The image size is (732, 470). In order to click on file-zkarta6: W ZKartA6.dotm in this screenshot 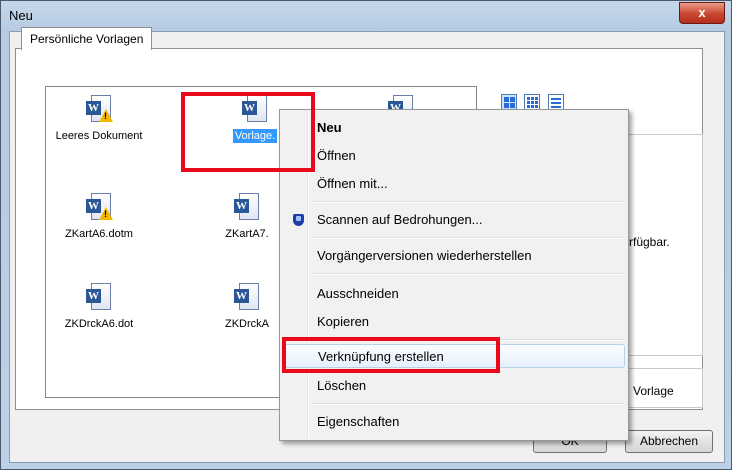, I will do `click(100, 217)`.